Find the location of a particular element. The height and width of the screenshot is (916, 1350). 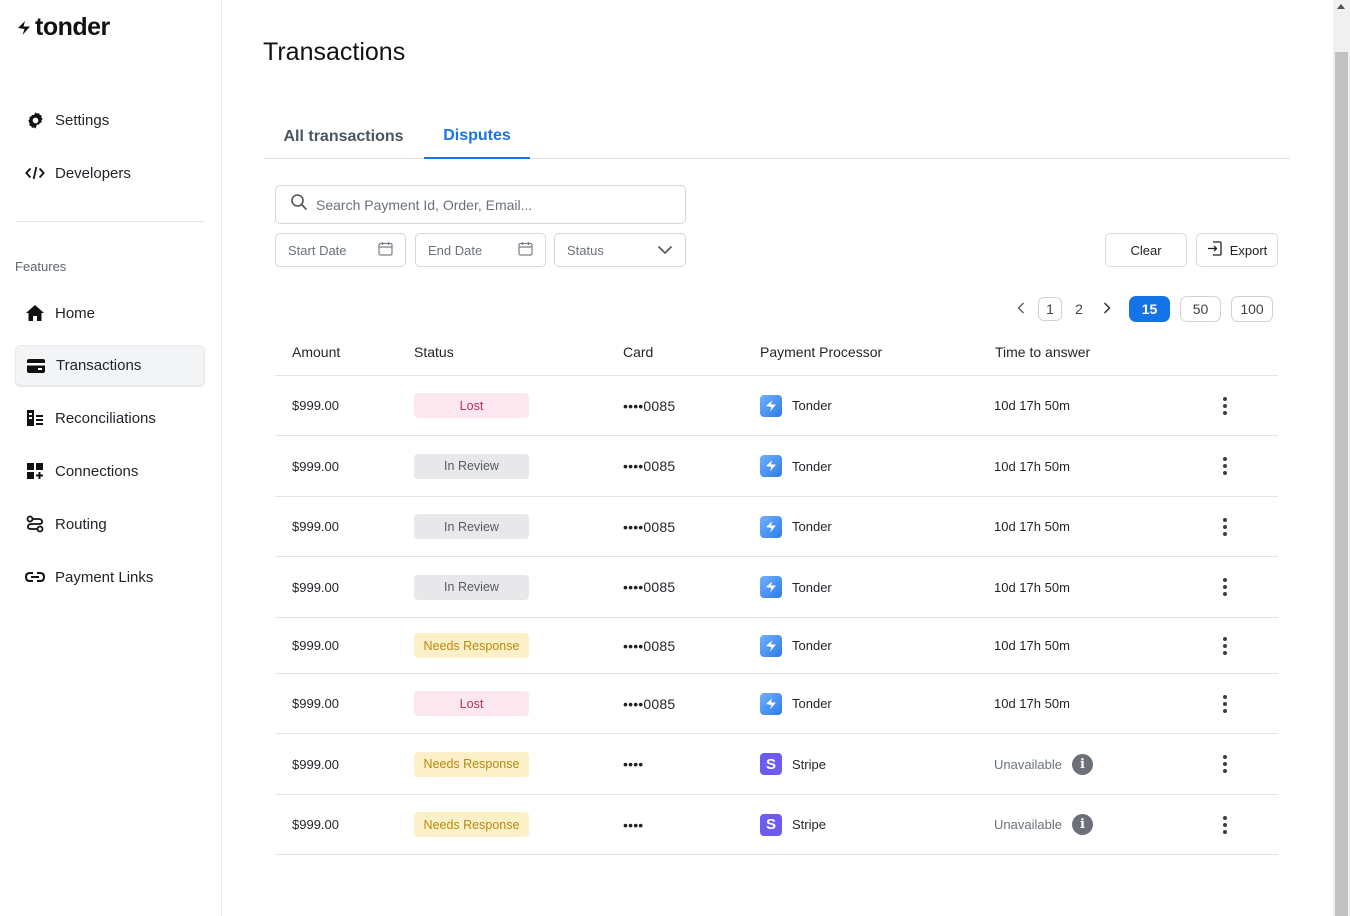

scrollbar-thumb is located at coordinates (1341, 484).